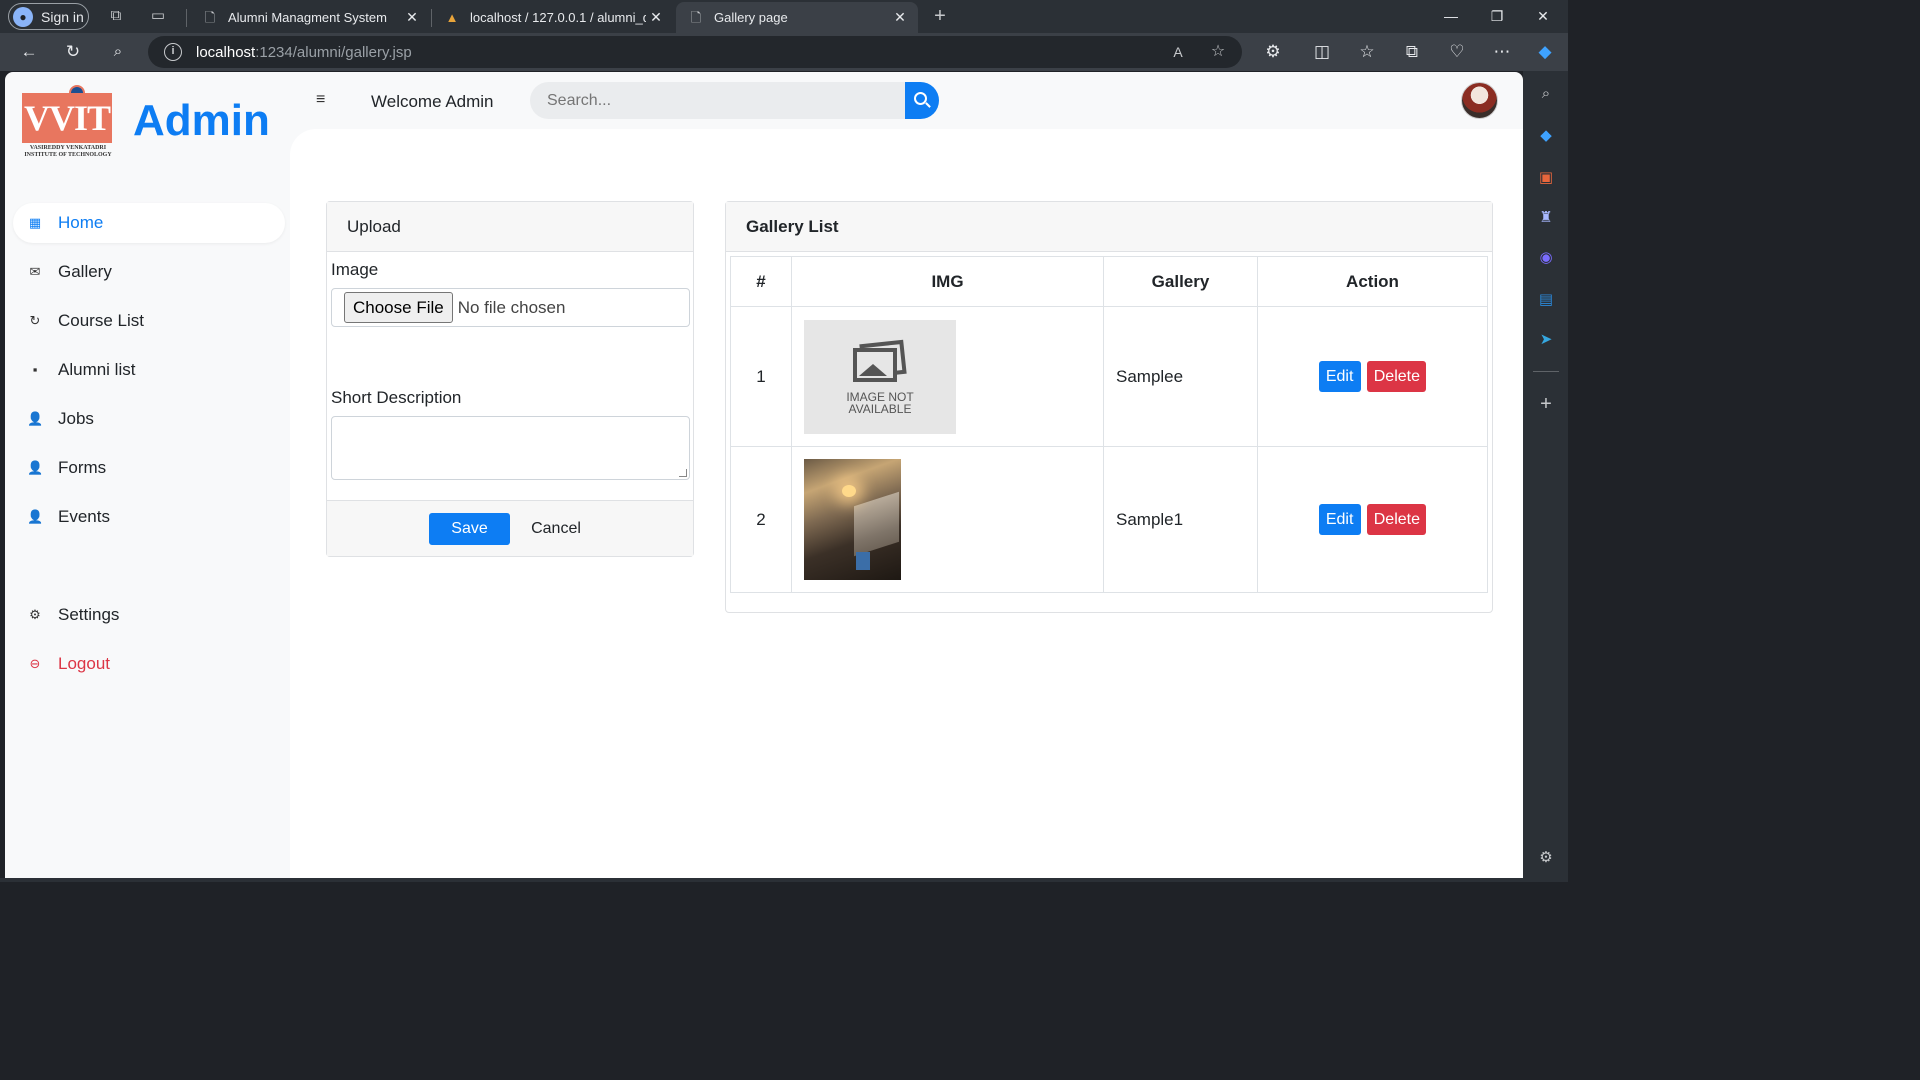  Describe the element at coordinates (81, 222) in the screenshot. I see `sidebar-item-label: Home` at that location.